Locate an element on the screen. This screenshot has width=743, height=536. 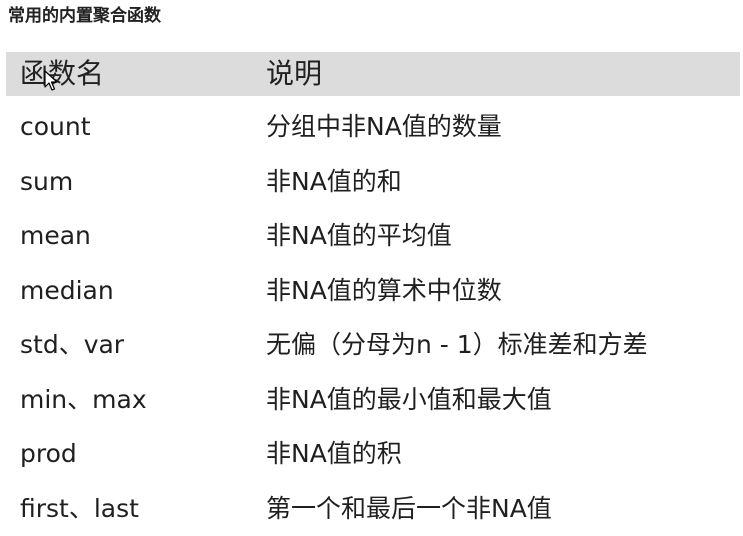
description-cell: 非NA值的平均值 is located at coordinates (359, 236).